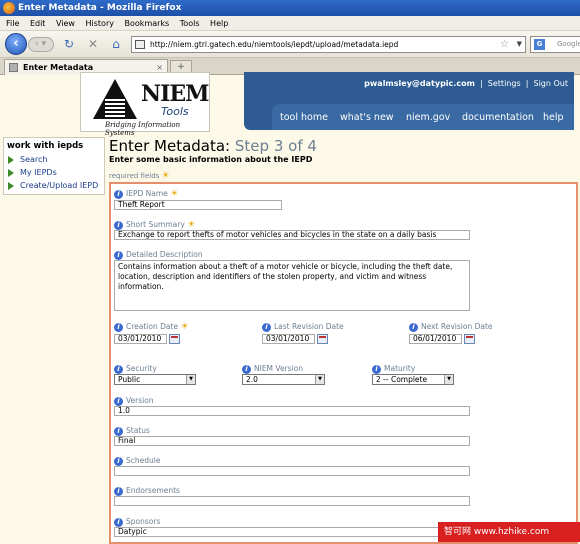 This screenshot has width=580, height=544. I want to click on nav-niem-gov: niem.gov, so click(428, 117).